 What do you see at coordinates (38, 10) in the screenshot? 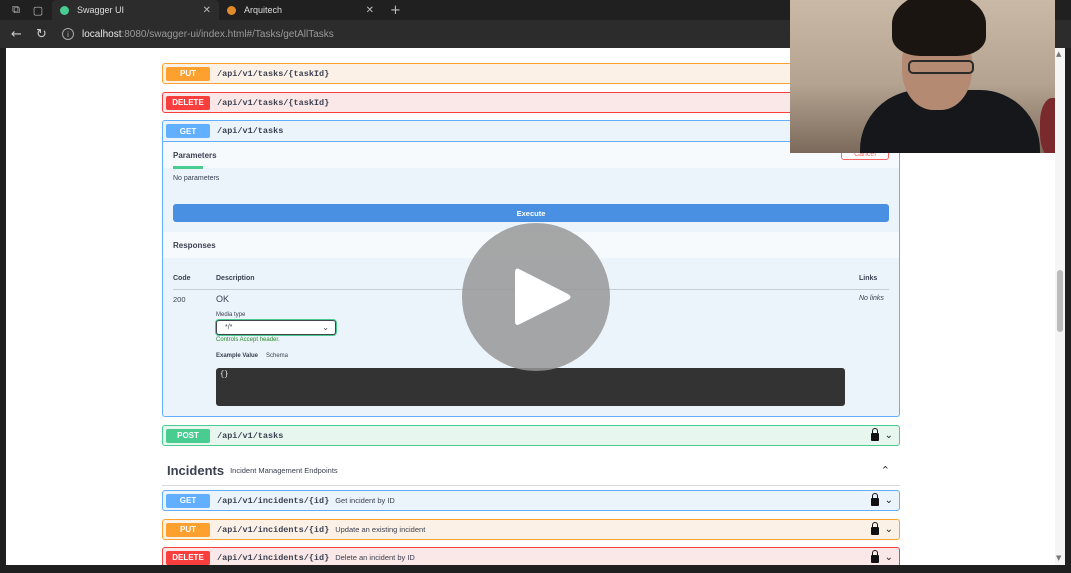
I see `tab-actions-icon: ▢` at bounding box center [38, 10].